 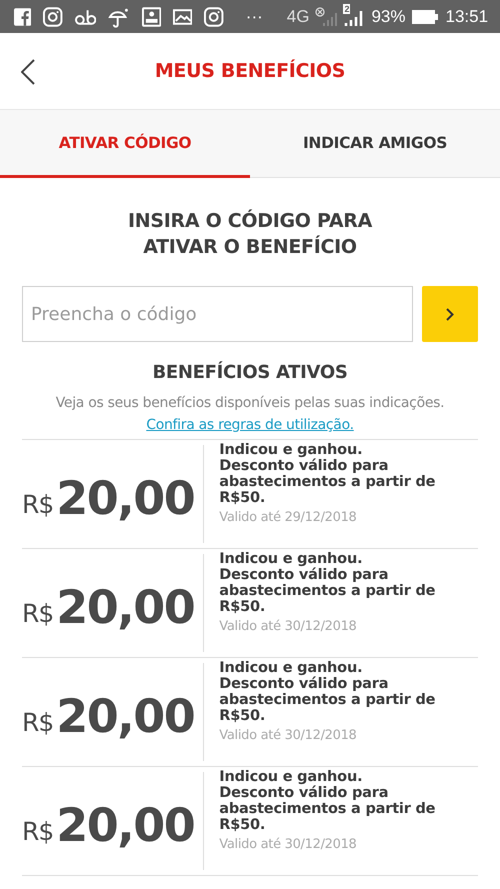 I want to click on section-heading: BENEFÍCIOS ATIVOS, so click(x=250, y=372).